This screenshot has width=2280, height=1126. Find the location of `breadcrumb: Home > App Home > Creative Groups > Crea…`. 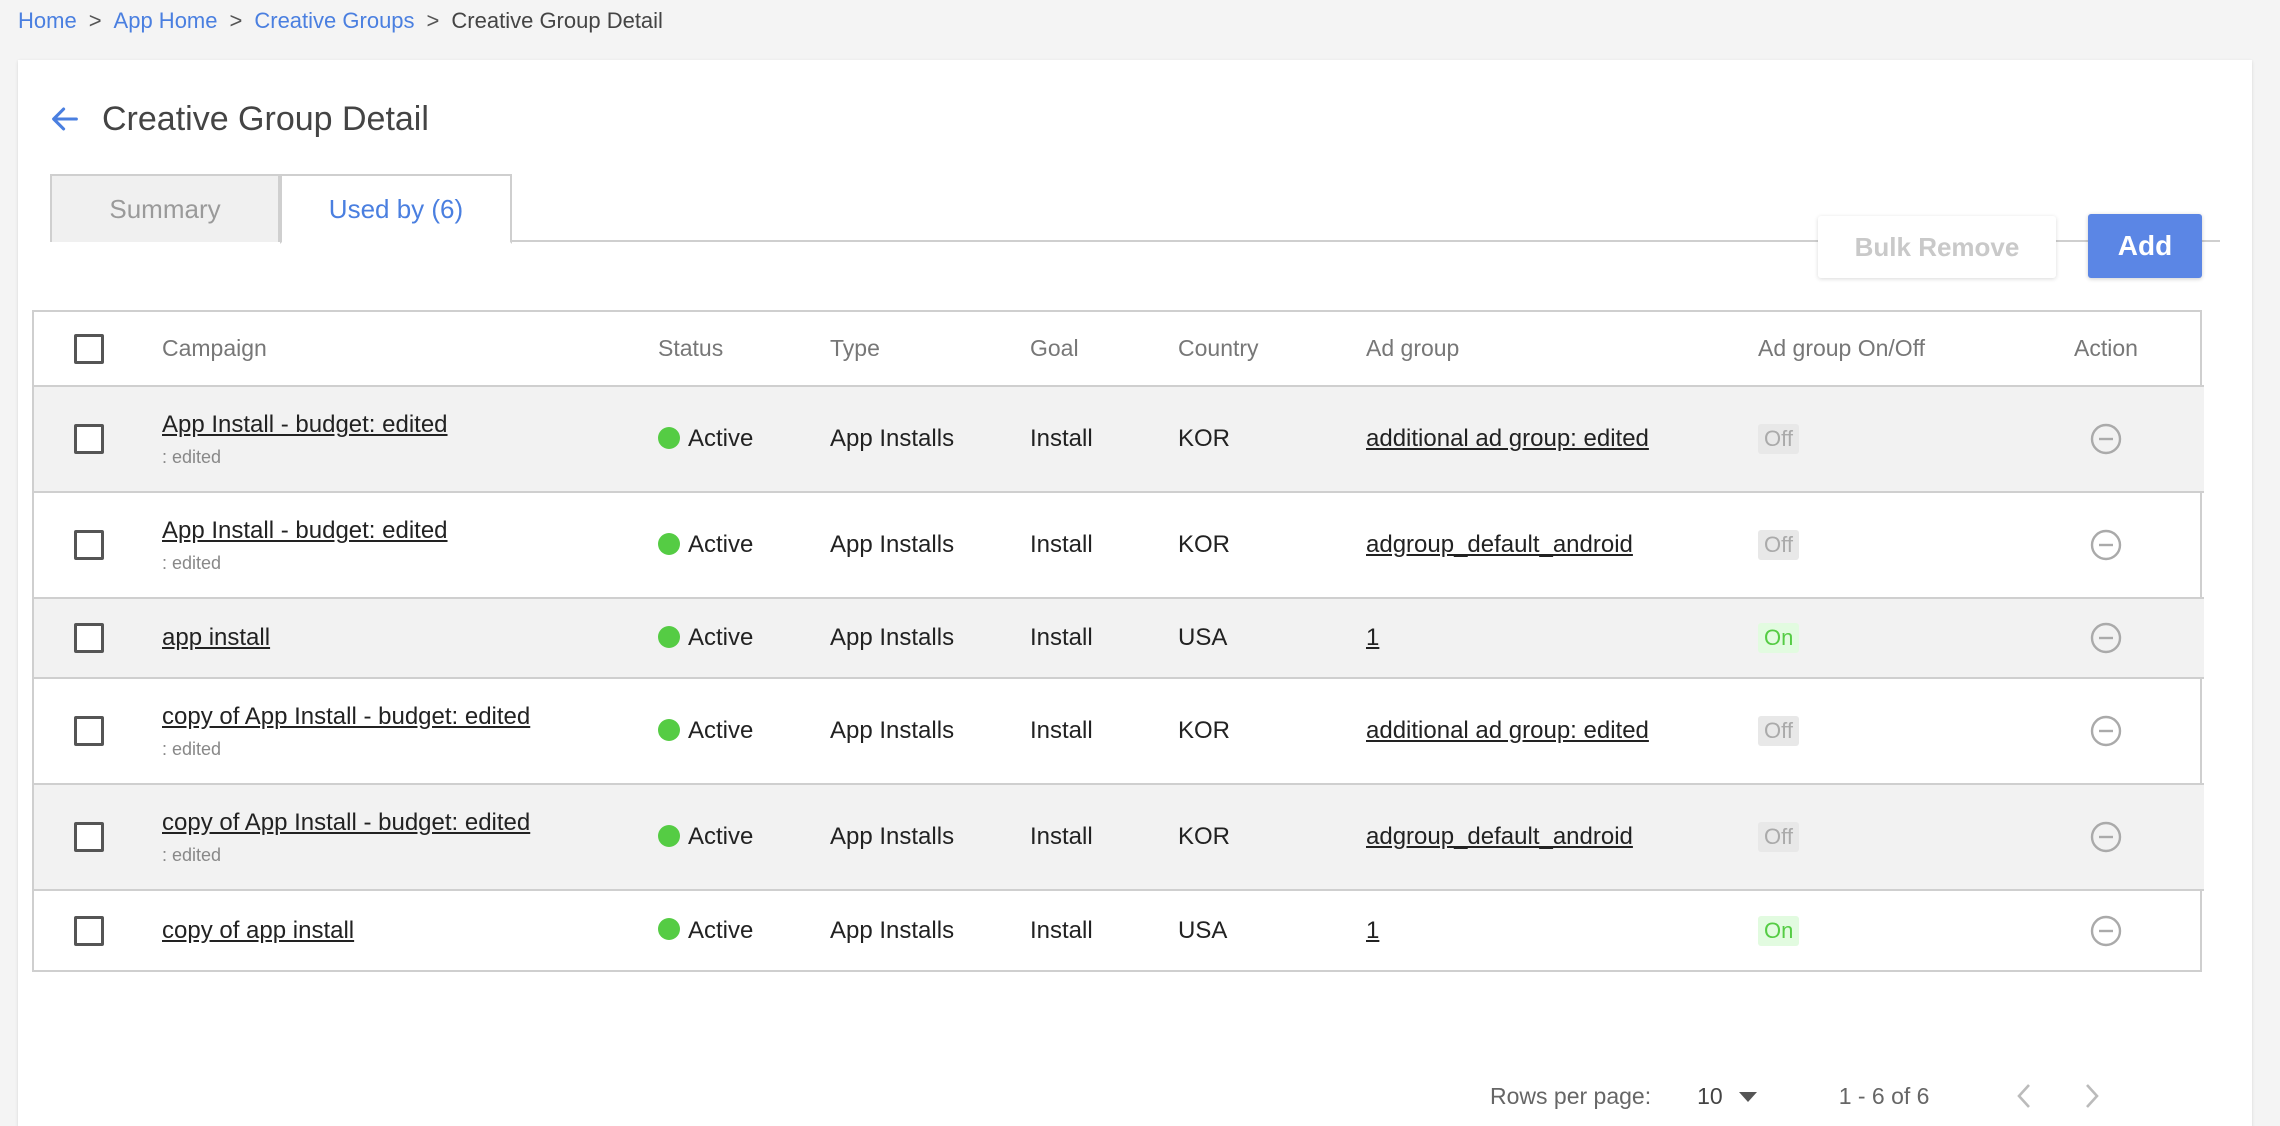

breadcrumb: Home > App Home > Creative Groups > Crea… is located at coordinates (340, 21).